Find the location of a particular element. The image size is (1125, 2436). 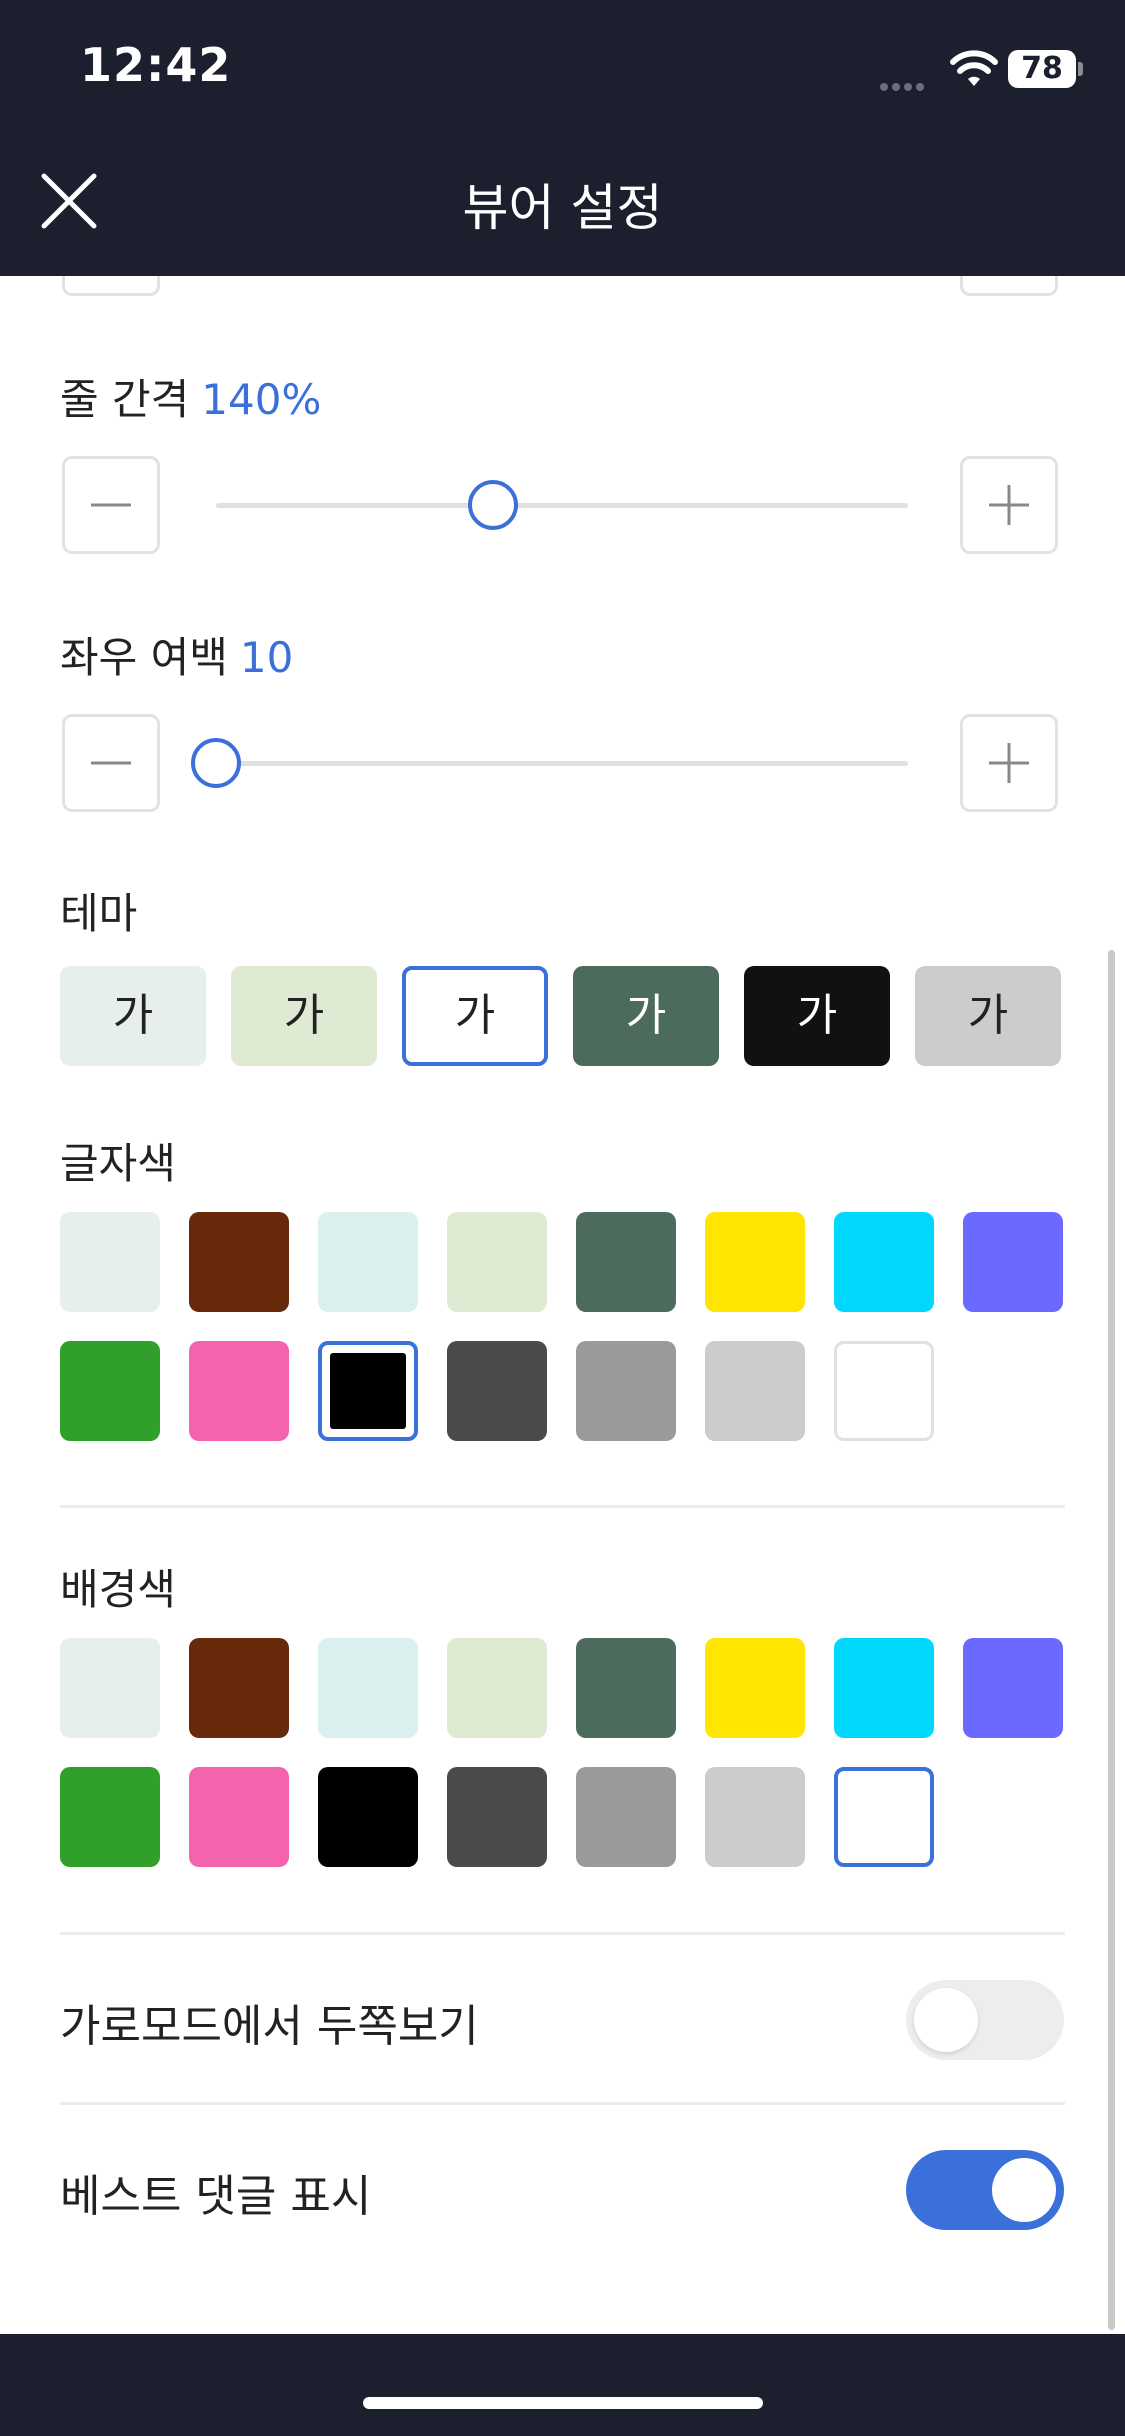

background-color-label: 배경색 is located at coordinates (118, 1589).